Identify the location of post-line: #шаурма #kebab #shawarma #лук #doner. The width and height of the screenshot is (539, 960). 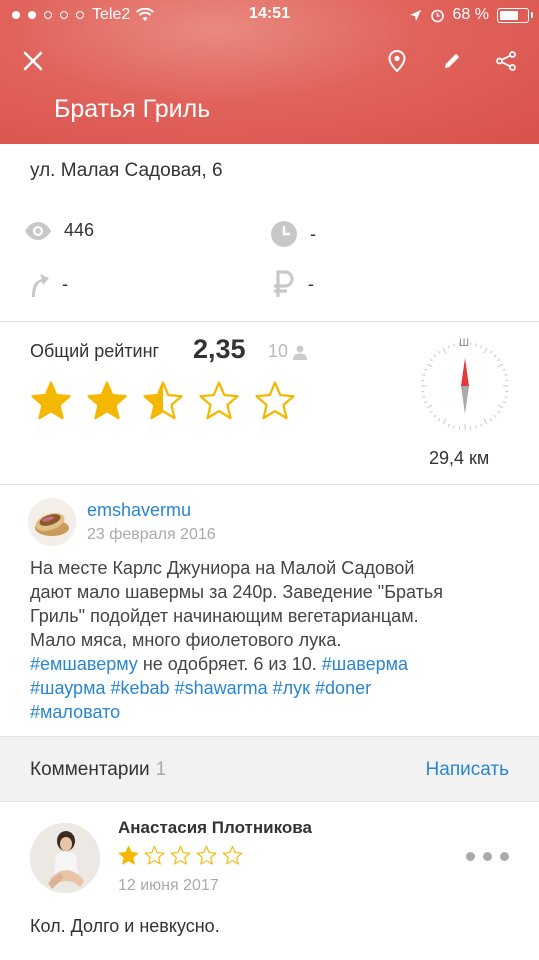
(275, 688).